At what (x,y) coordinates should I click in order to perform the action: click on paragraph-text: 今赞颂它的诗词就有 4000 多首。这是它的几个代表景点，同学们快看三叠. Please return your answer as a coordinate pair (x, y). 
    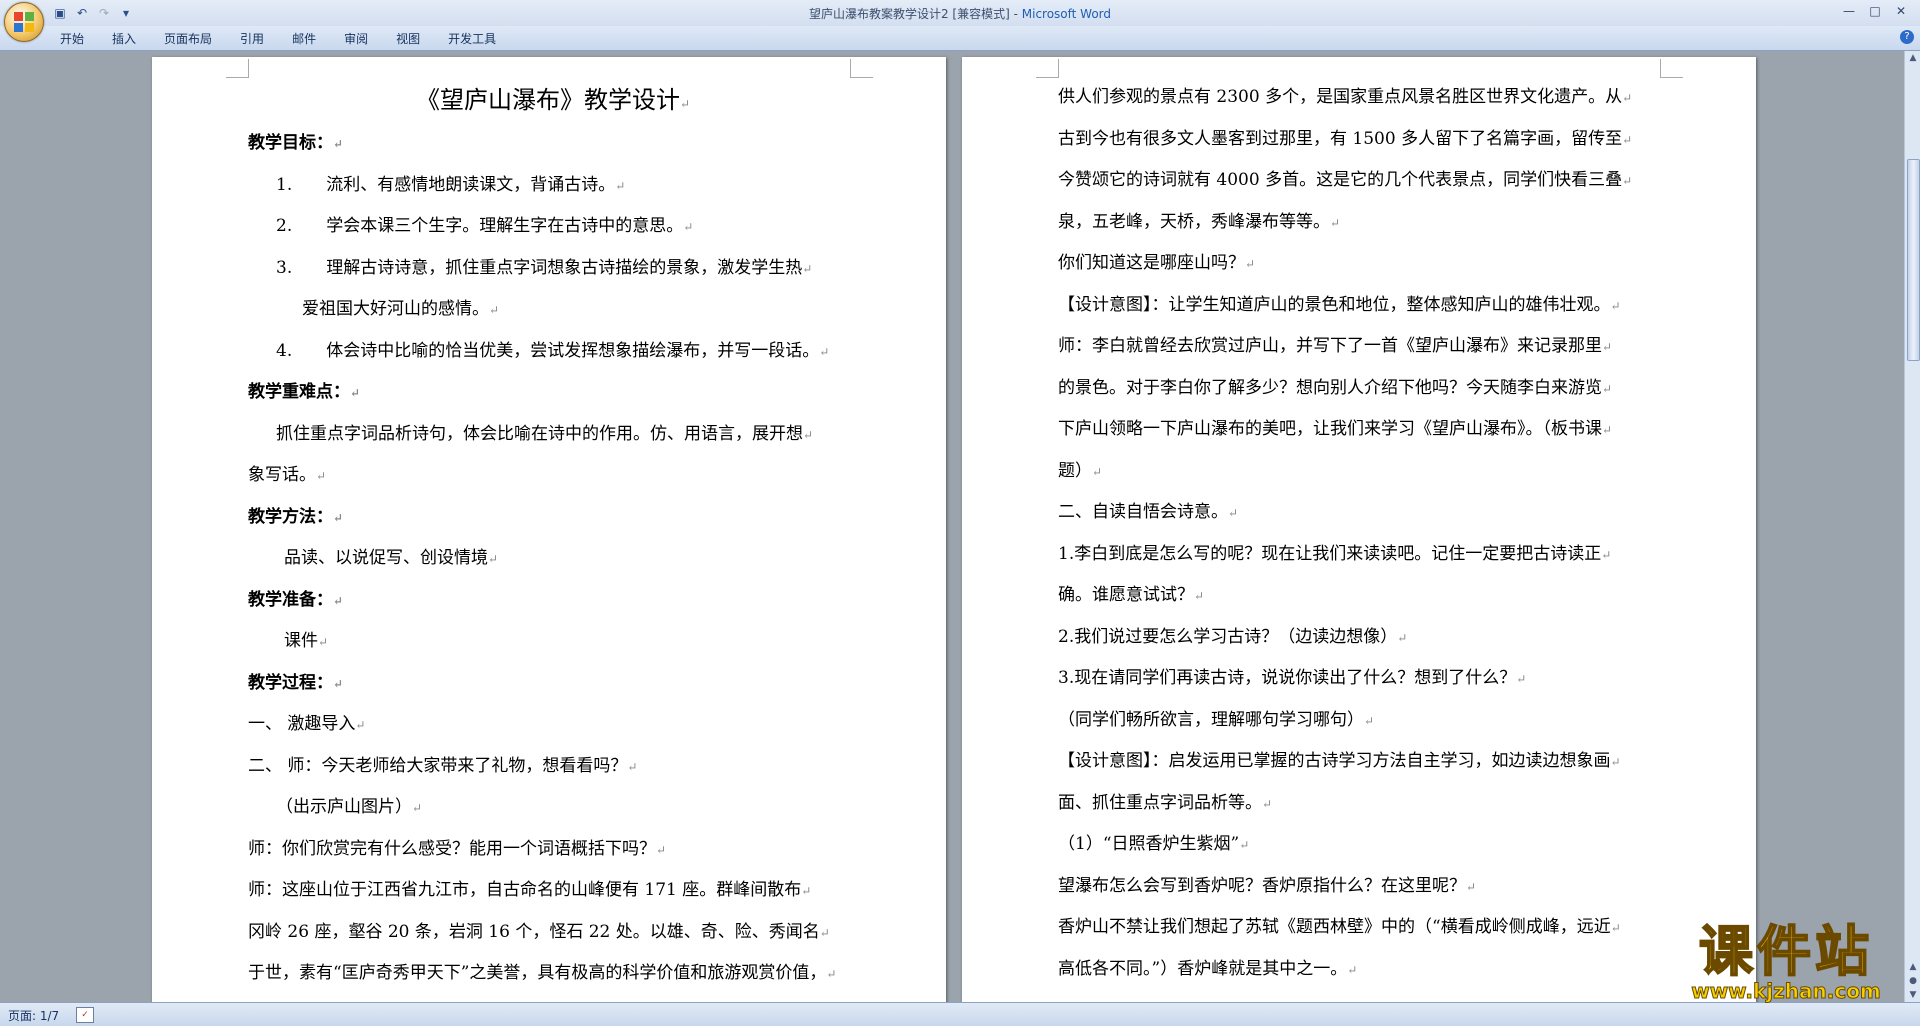
    Looking at the image, I should click on (1340, 180).